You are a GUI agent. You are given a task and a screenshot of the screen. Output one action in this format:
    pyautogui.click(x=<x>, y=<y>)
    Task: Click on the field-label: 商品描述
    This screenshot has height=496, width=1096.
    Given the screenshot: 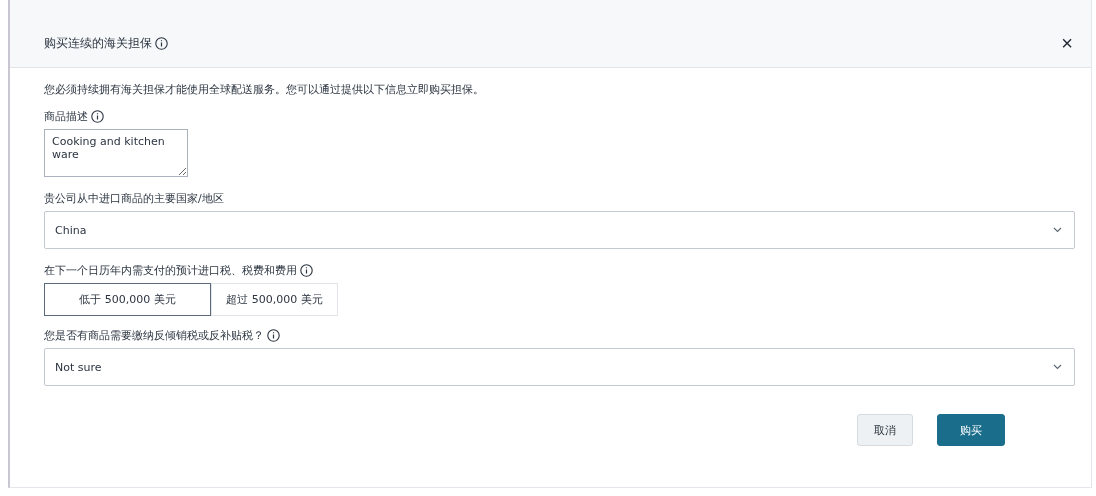 What is the action you would take?
    pyautogui.click(x=66, y=116)
    